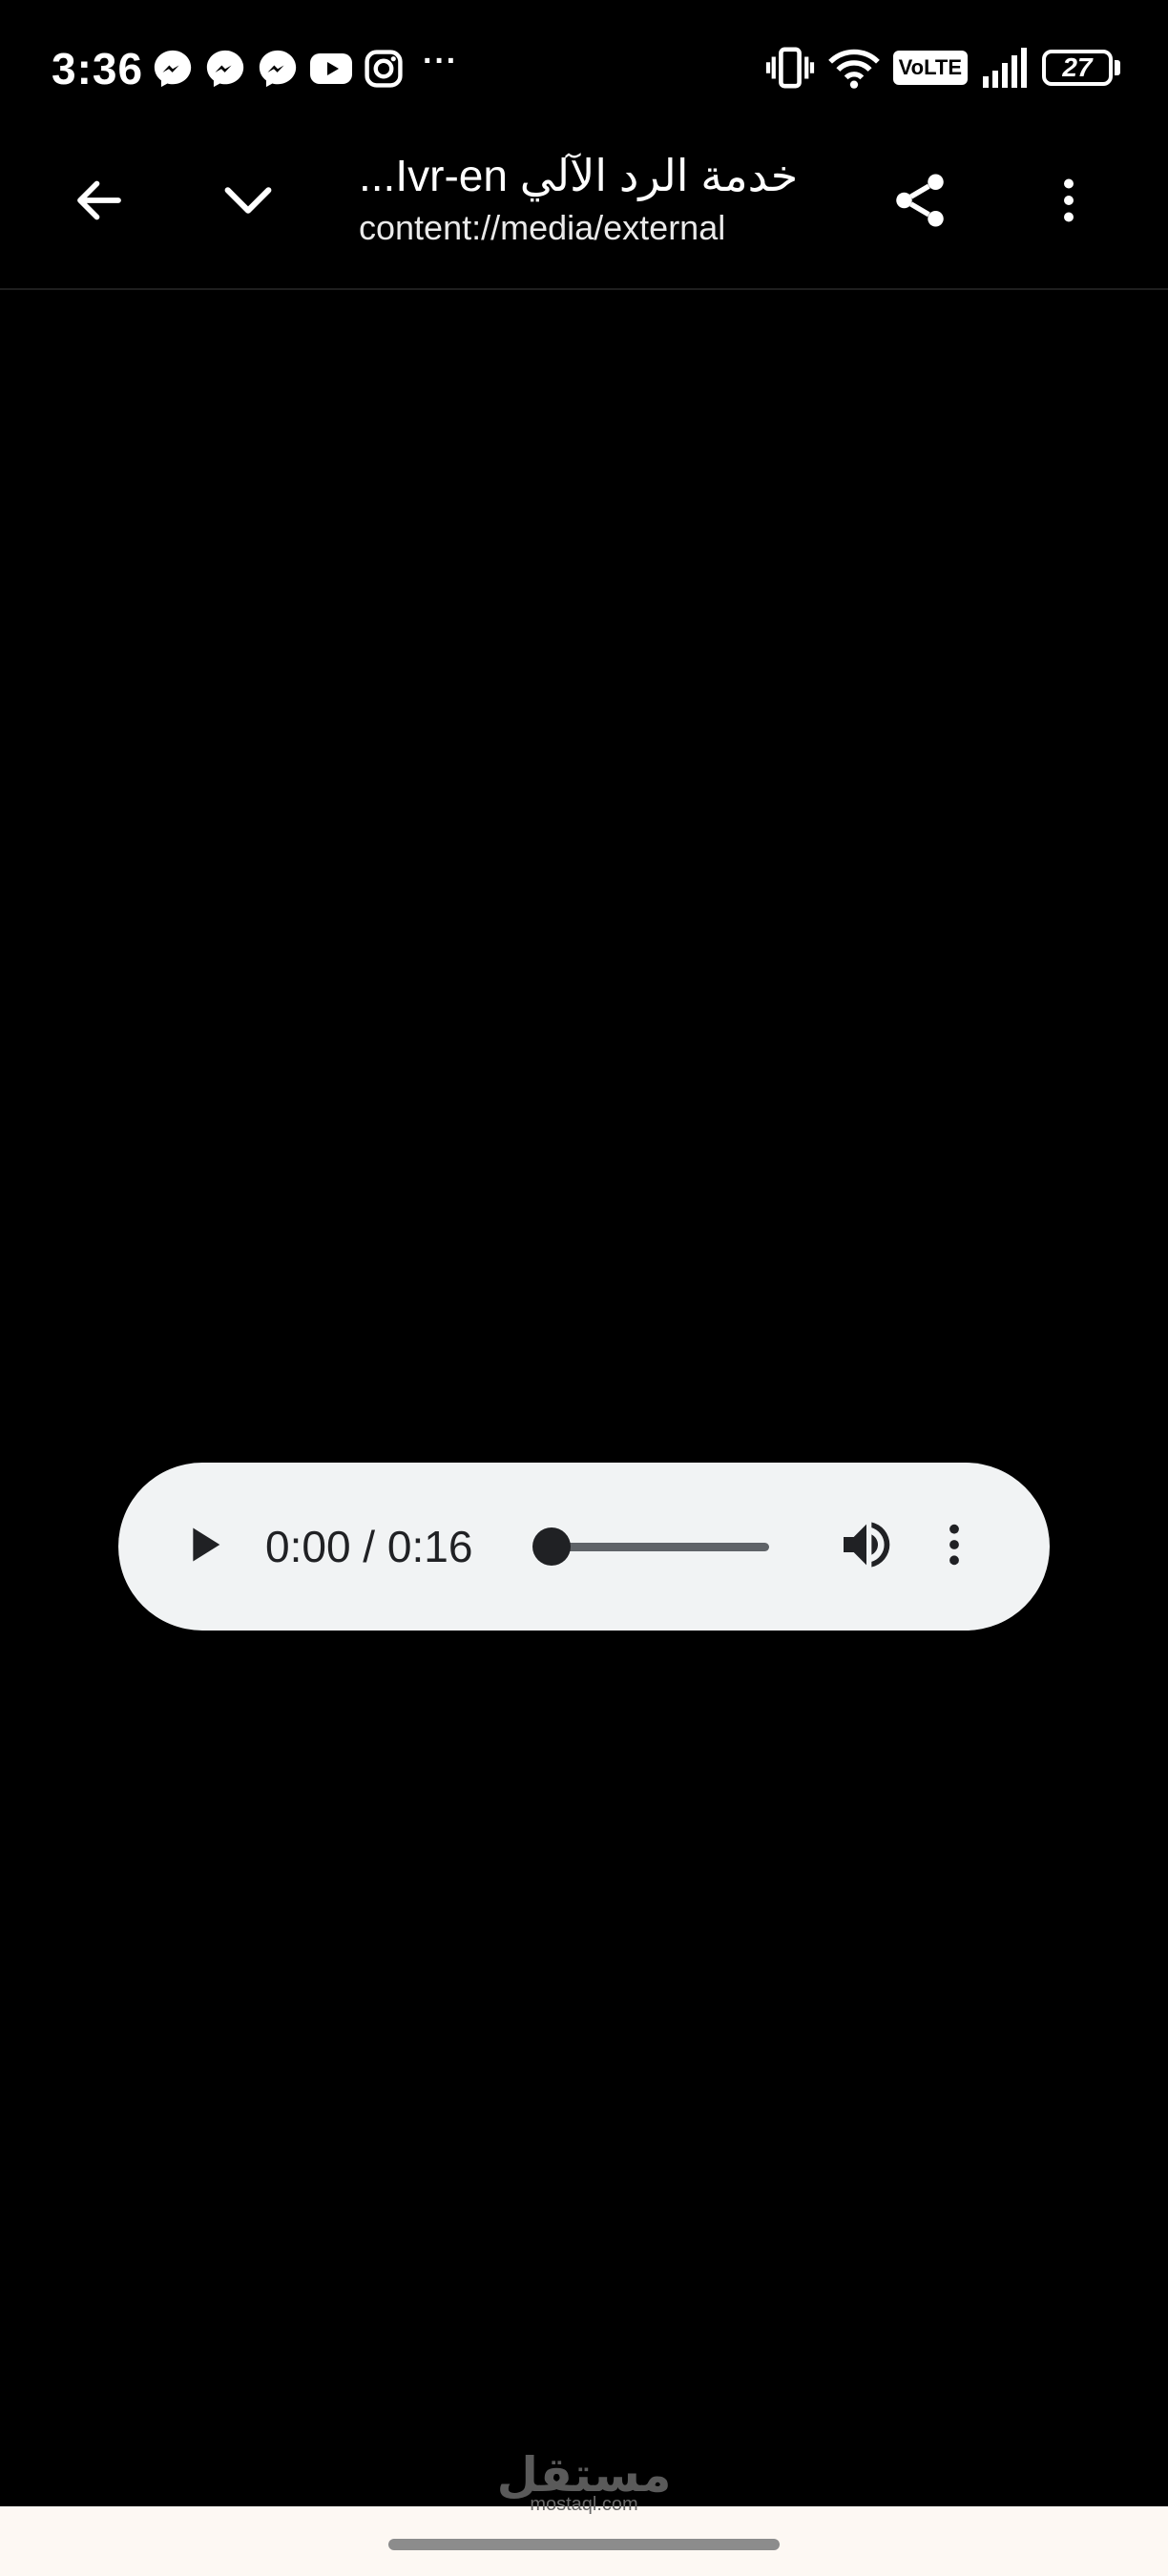 Image resolution: width=1168 pixels, height=2576 pixels. I want to click on more-options-button, so click(1069, 202).